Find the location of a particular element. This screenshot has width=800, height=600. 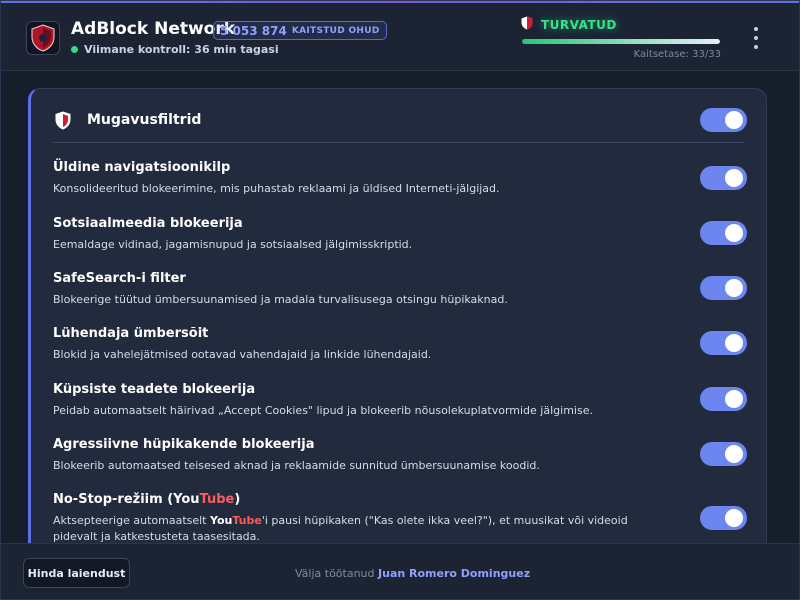

card-title: Mugavusfiltrid is located at coordinates (144, 120).